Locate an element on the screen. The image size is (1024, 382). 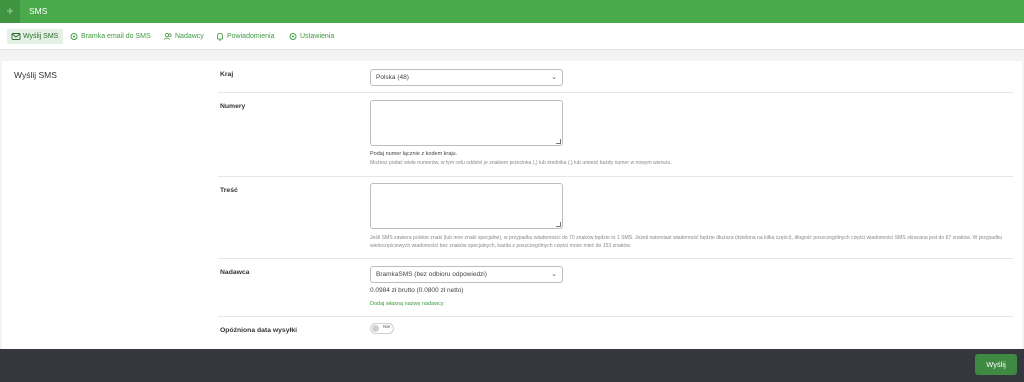
country-value: Polska (48) is located at coordinates (392, 77).